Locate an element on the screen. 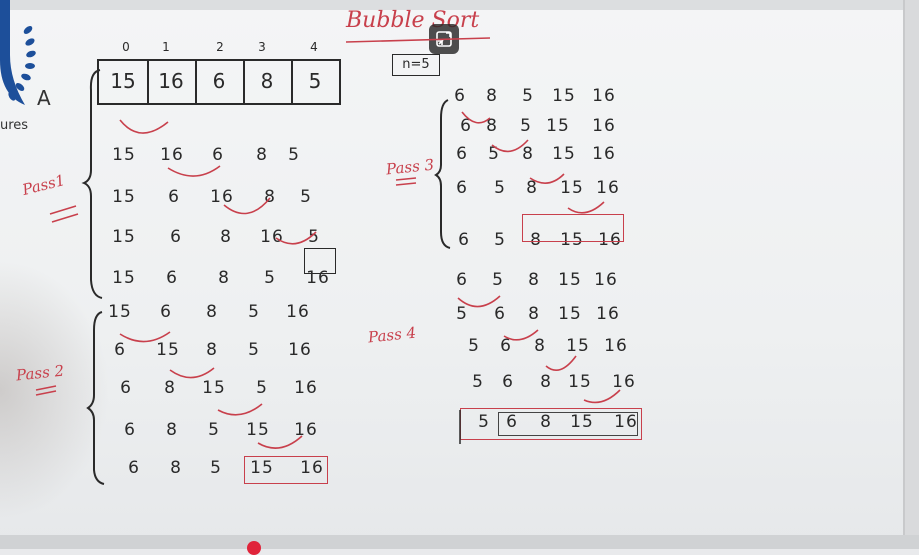  pass3-row-0-cell: 15 is located at coordinates (564, 96).